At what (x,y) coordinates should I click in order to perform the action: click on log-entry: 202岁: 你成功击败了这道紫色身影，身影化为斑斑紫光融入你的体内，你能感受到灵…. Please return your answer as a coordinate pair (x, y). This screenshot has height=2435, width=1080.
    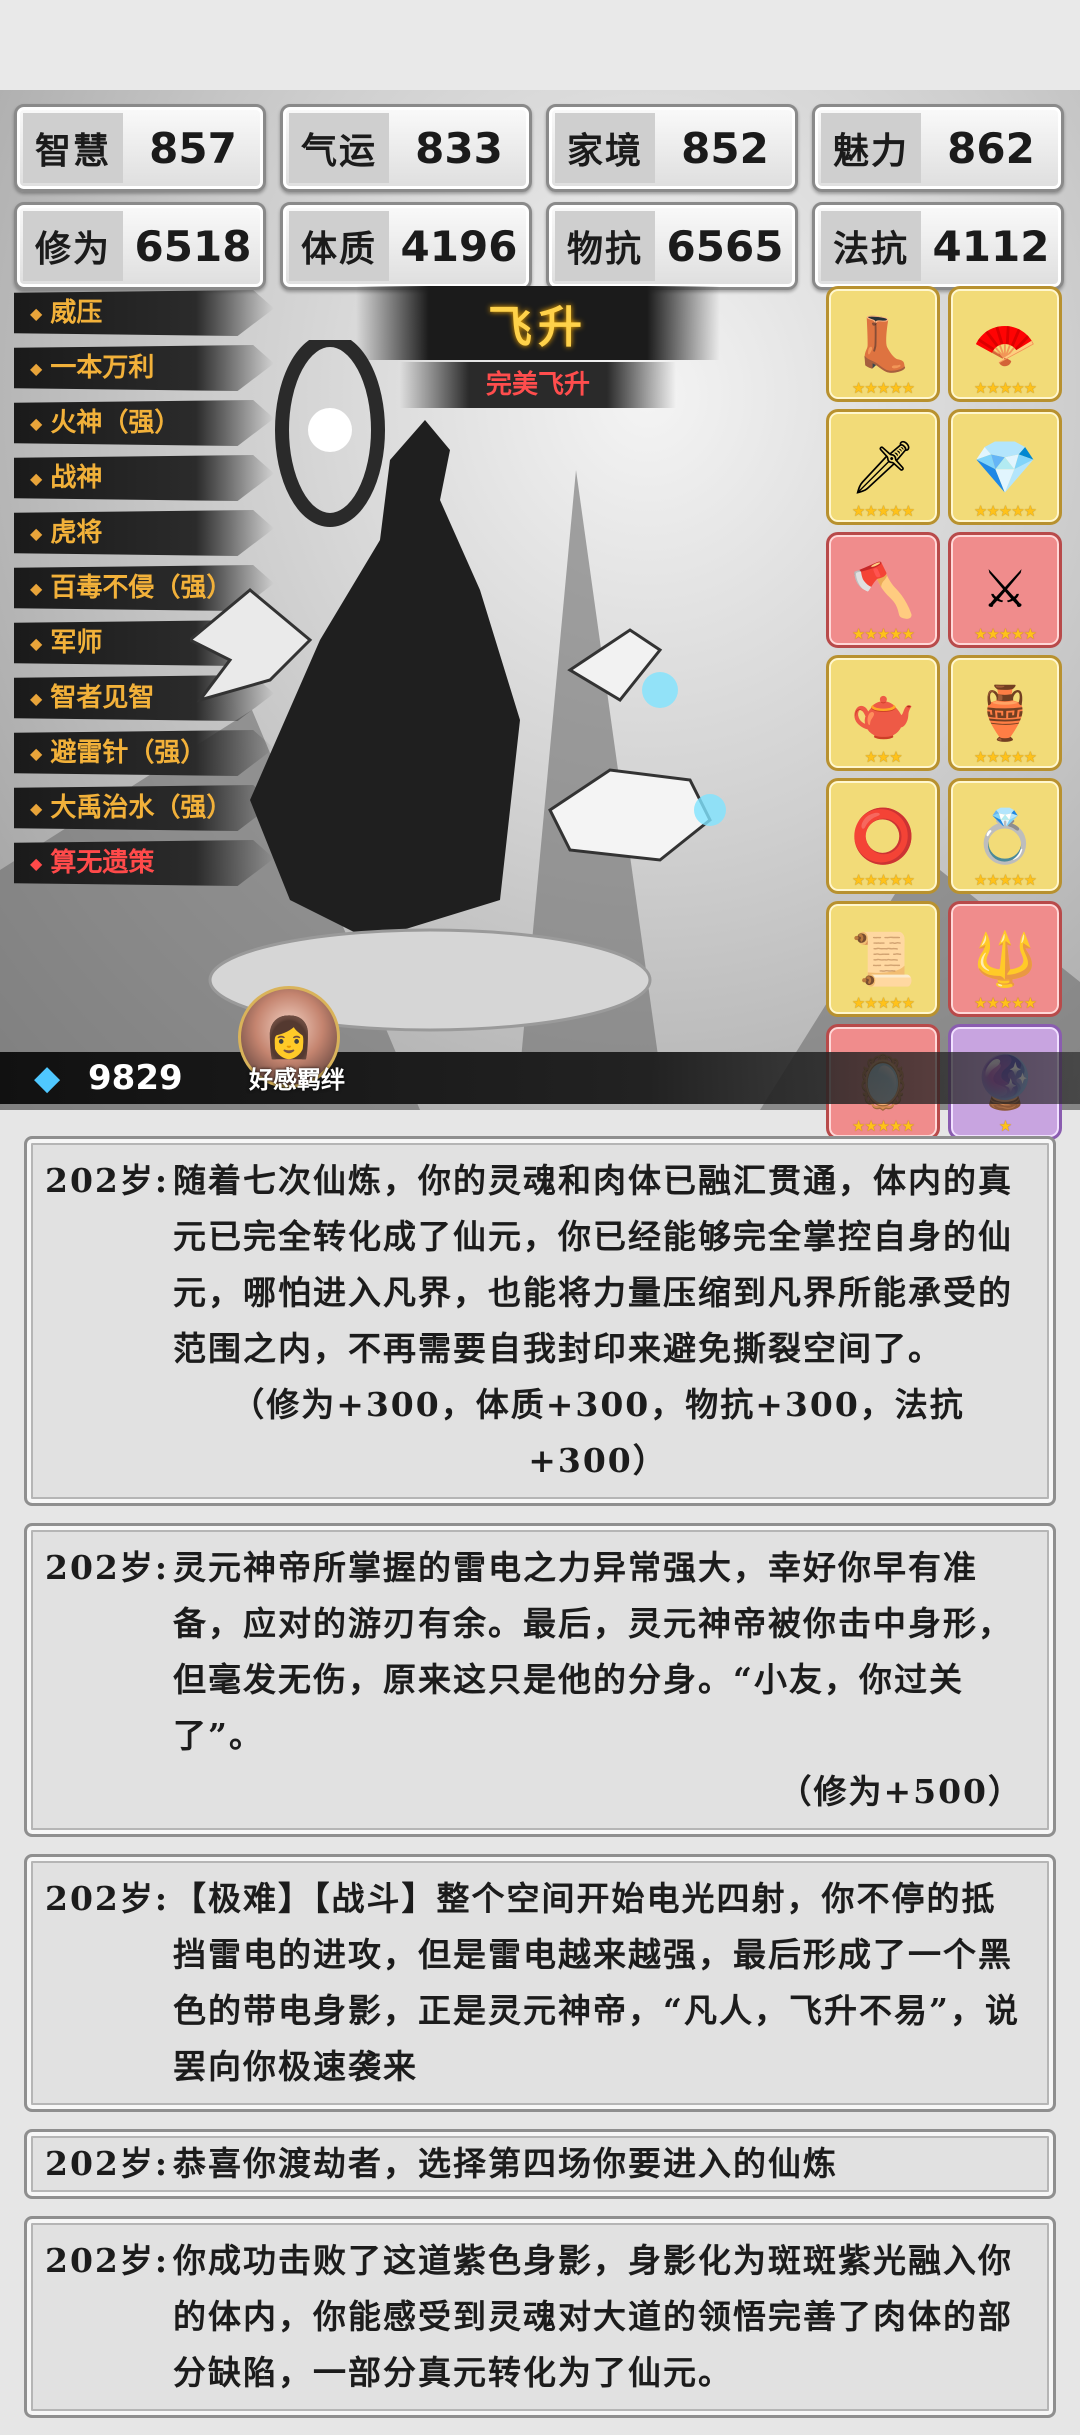
    Looking at the image, I should click on (540, 2317).